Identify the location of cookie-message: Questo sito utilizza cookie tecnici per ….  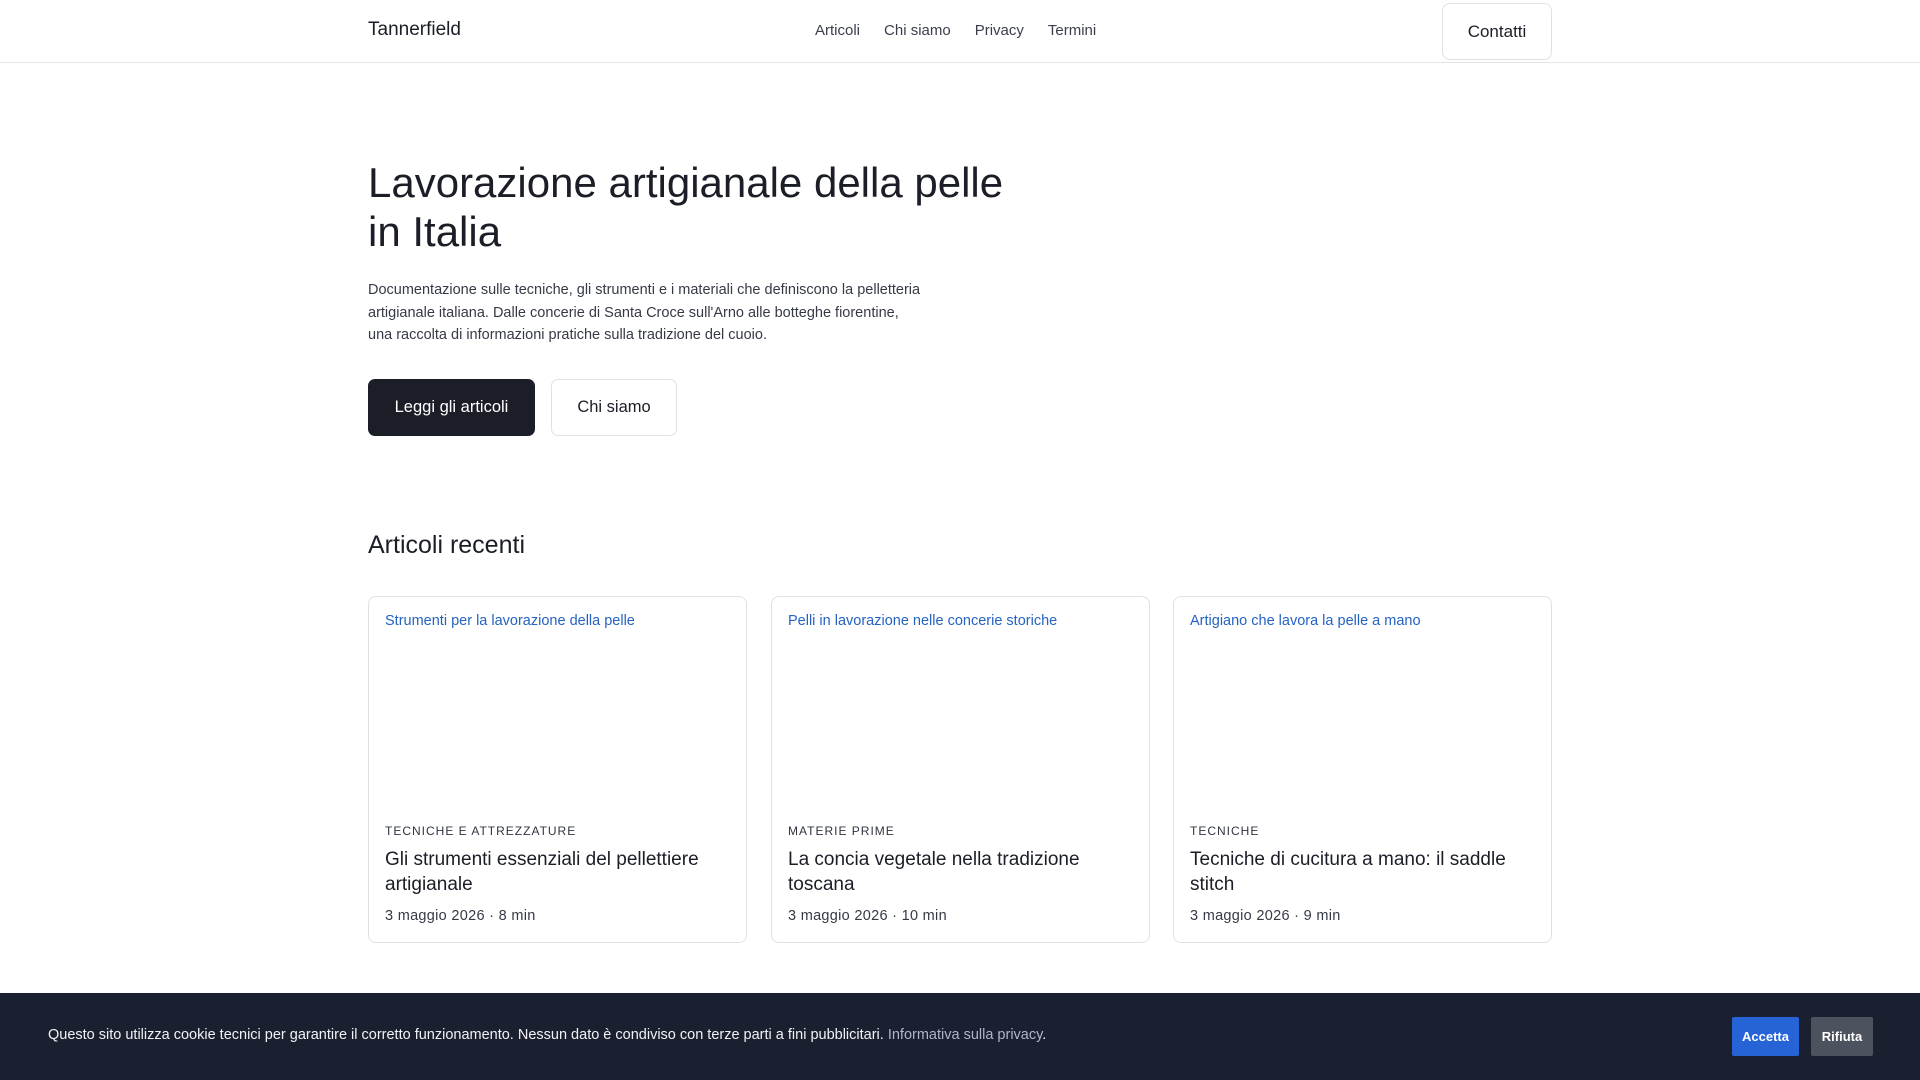
(547, 1035).